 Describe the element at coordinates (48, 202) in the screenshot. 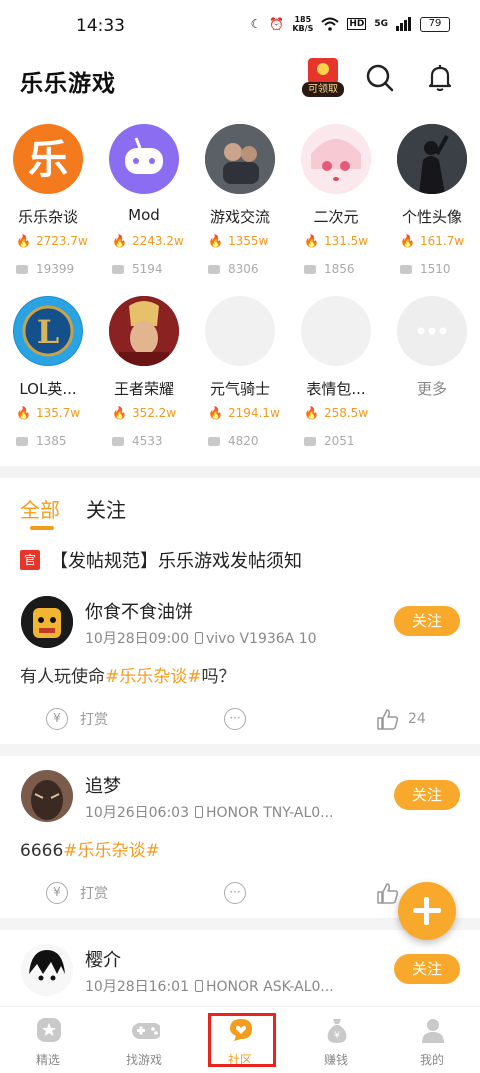

I see `category-item: 乐 乐乐杂谈 🔥 2723.7w 19399` at that location.